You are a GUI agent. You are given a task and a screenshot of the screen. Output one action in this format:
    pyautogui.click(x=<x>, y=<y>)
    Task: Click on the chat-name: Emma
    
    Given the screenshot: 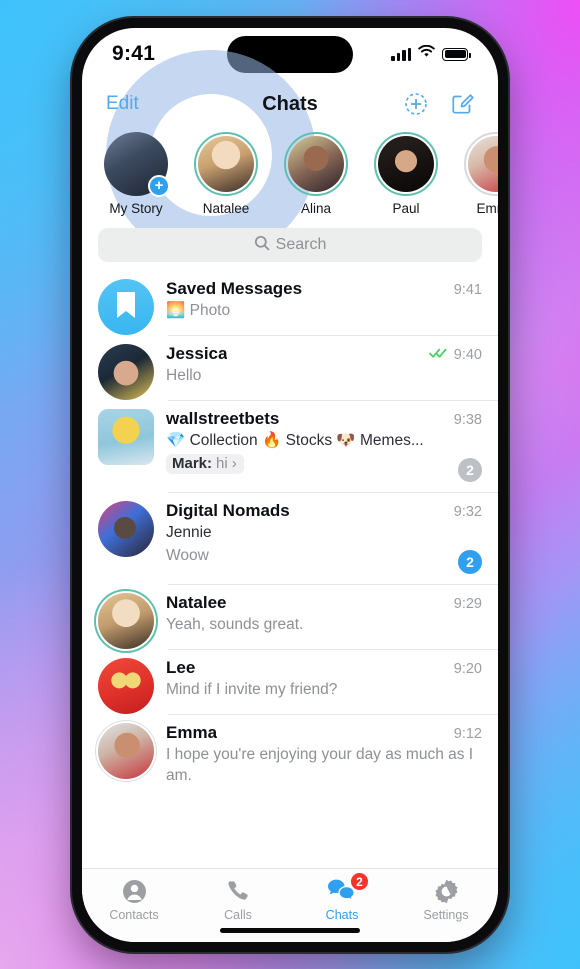 What is the action you would take?
    pyautogui.click(x=192, y=733)
    